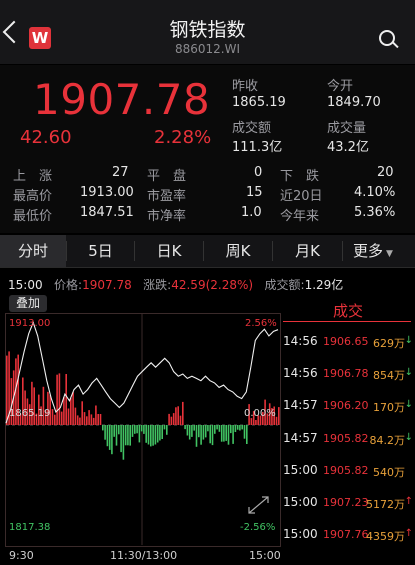 The width and height of the screenshot is (415, 565). Describe the element at coordinates (346, 534) in the screenshot. I see `trade-price: 1907.76` at that location.